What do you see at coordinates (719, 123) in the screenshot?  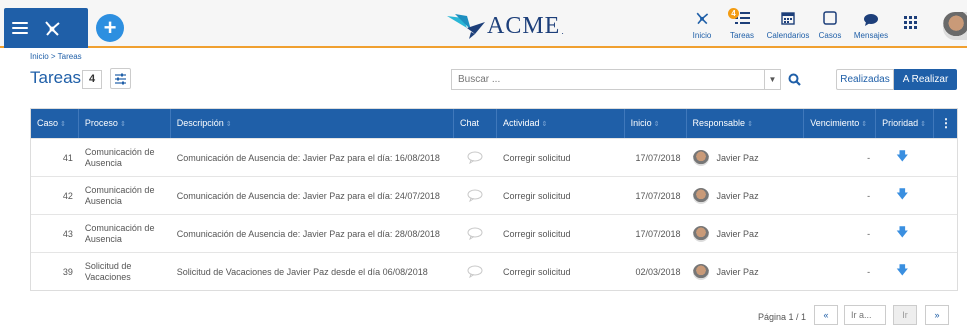 I see `col-responsable-label: Responsable` at bounding box center [719, 123].